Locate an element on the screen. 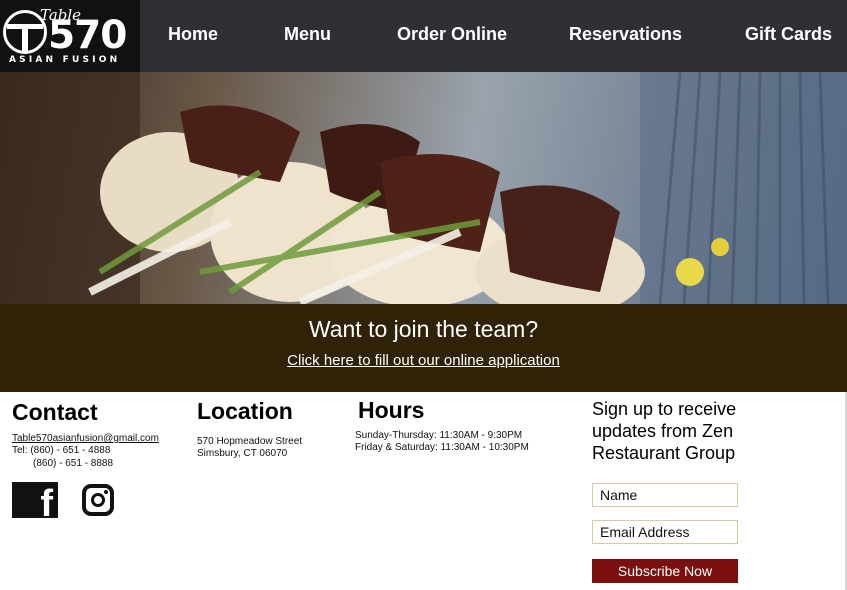  logo-number: 570 is located at coordinates (87, 35).